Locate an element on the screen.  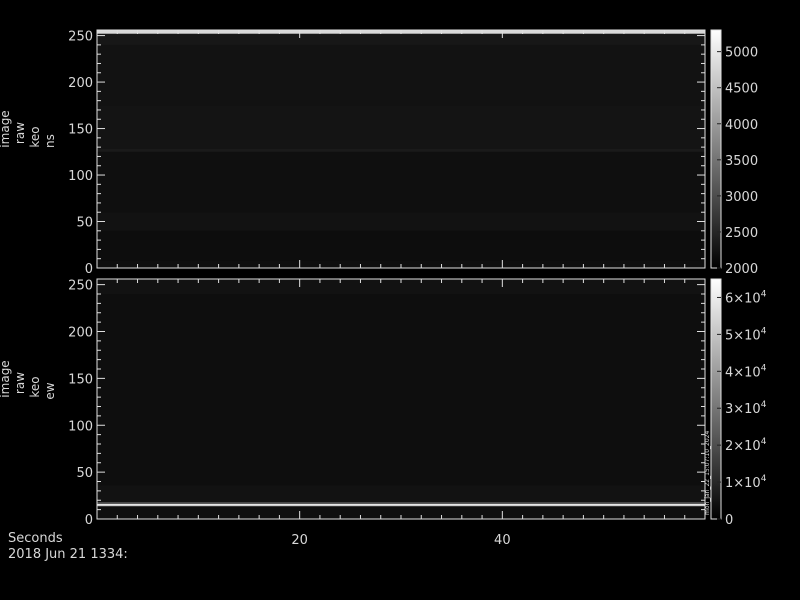
colorbar-tick-label: 5×104 is located at coordinates (746, 334).